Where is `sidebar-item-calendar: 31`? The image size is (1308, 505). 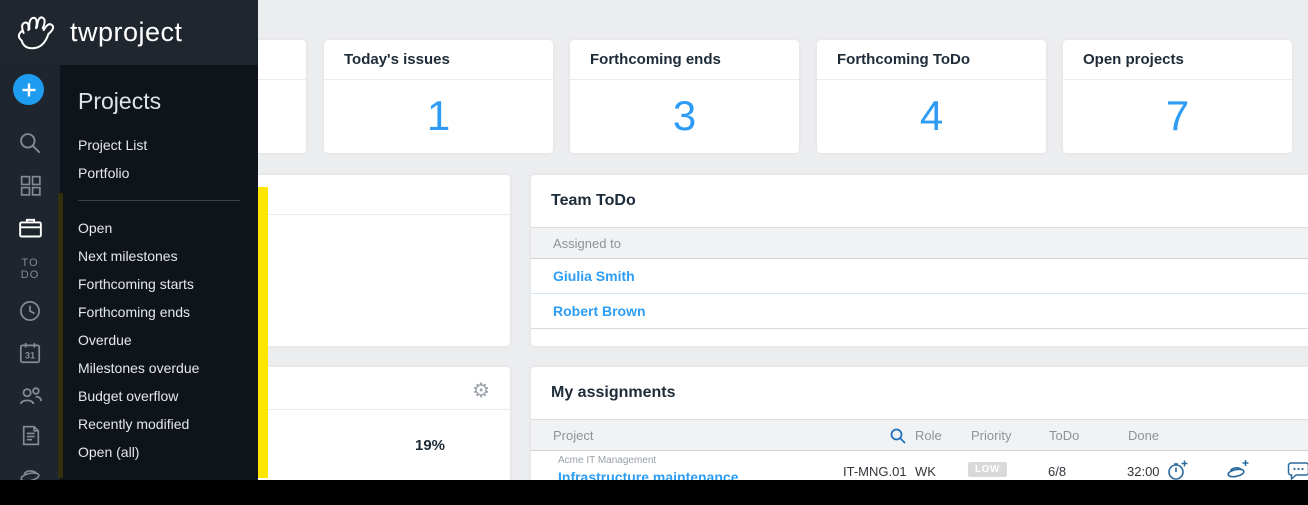 sidebar-item-calendar: 31 is located at coordinates (30, 353).